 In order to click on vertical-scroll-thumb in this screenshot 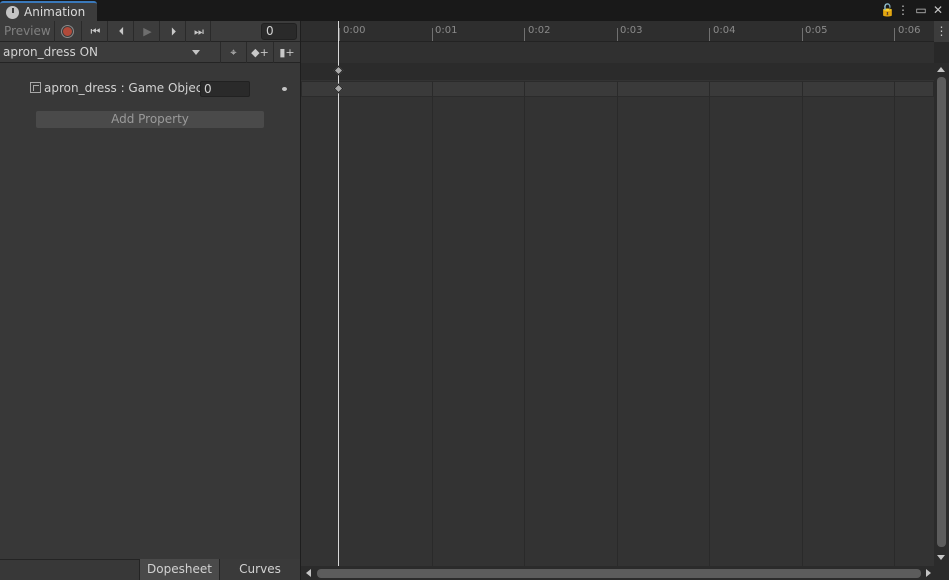, I will do `click(941, 312)`.